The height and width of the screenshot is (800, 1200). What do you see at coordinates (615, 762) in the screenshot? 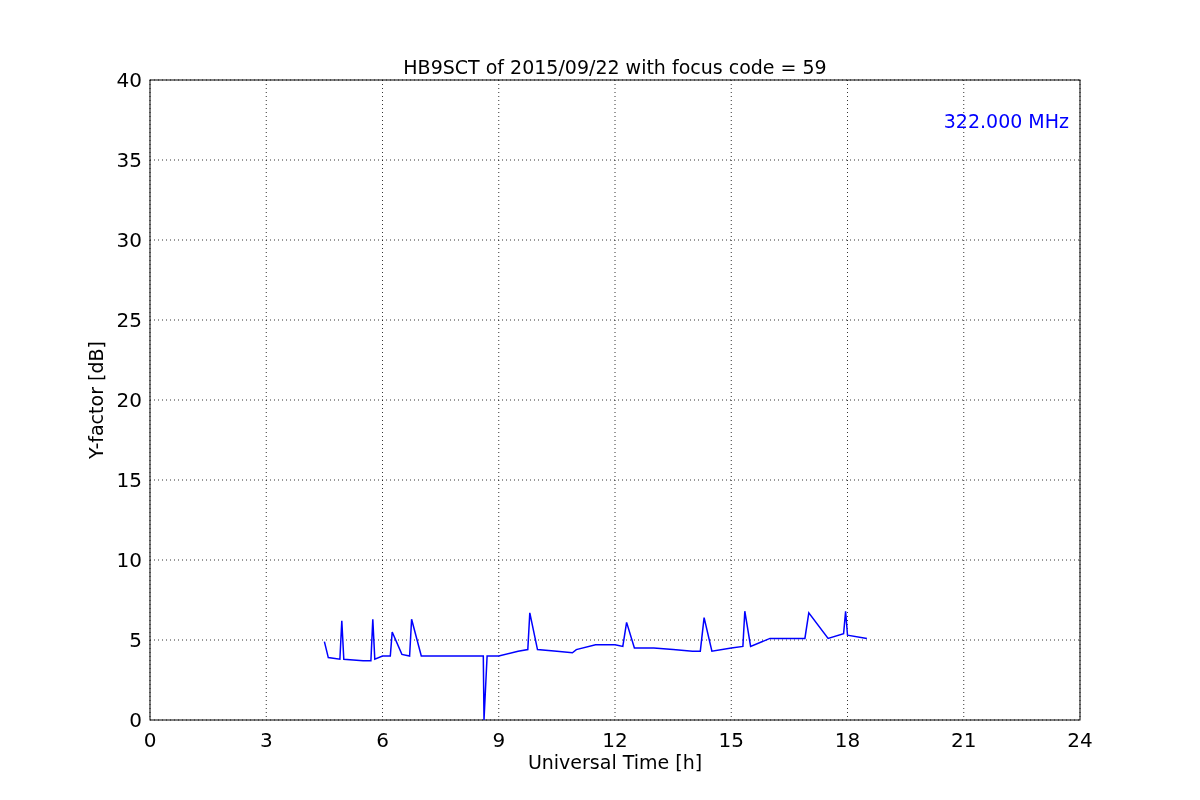
I see `x-axis-label: Universal Time [h]` at bounding box center [615, 762].